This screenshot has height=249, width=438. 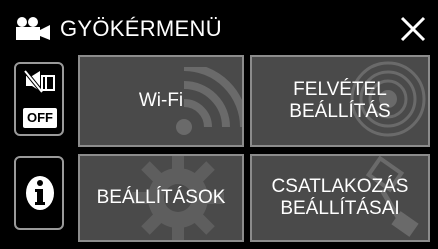 What do you see at coordinates (39, 99) in the screenshot?
I see `sound-off-button: OFF` at bounding box center [39, 99].